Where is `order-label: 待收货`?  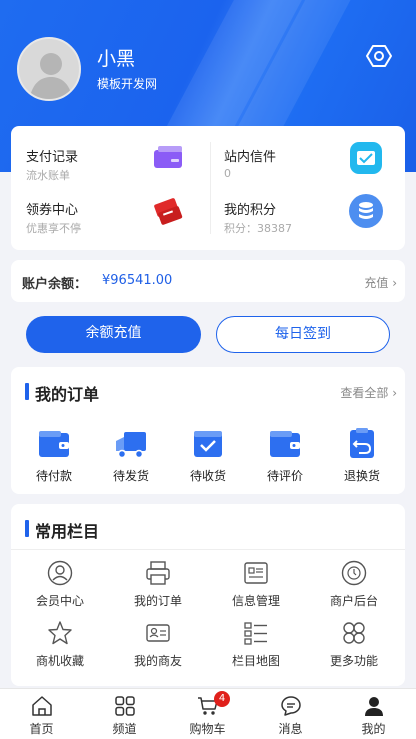
order-label: 待收货 is located at coordinates (207, 476).